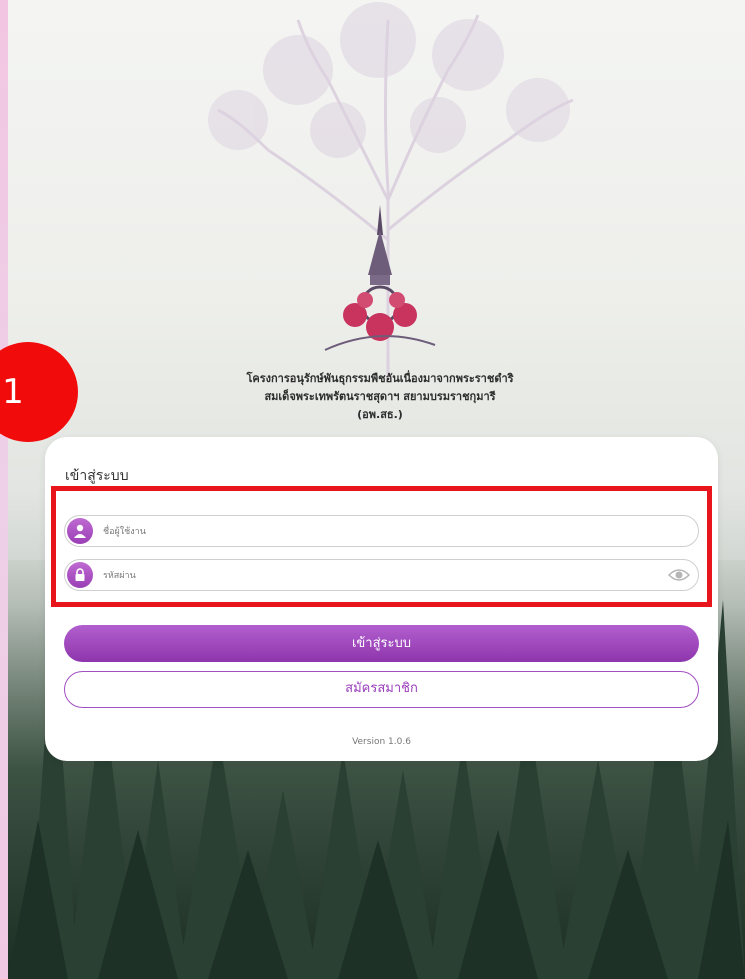 The height and width of the screenshot is (979, 745). Describe the element at coordinates (380, 278) in the screenshot. I see `rspg-crest-icon` at that location.